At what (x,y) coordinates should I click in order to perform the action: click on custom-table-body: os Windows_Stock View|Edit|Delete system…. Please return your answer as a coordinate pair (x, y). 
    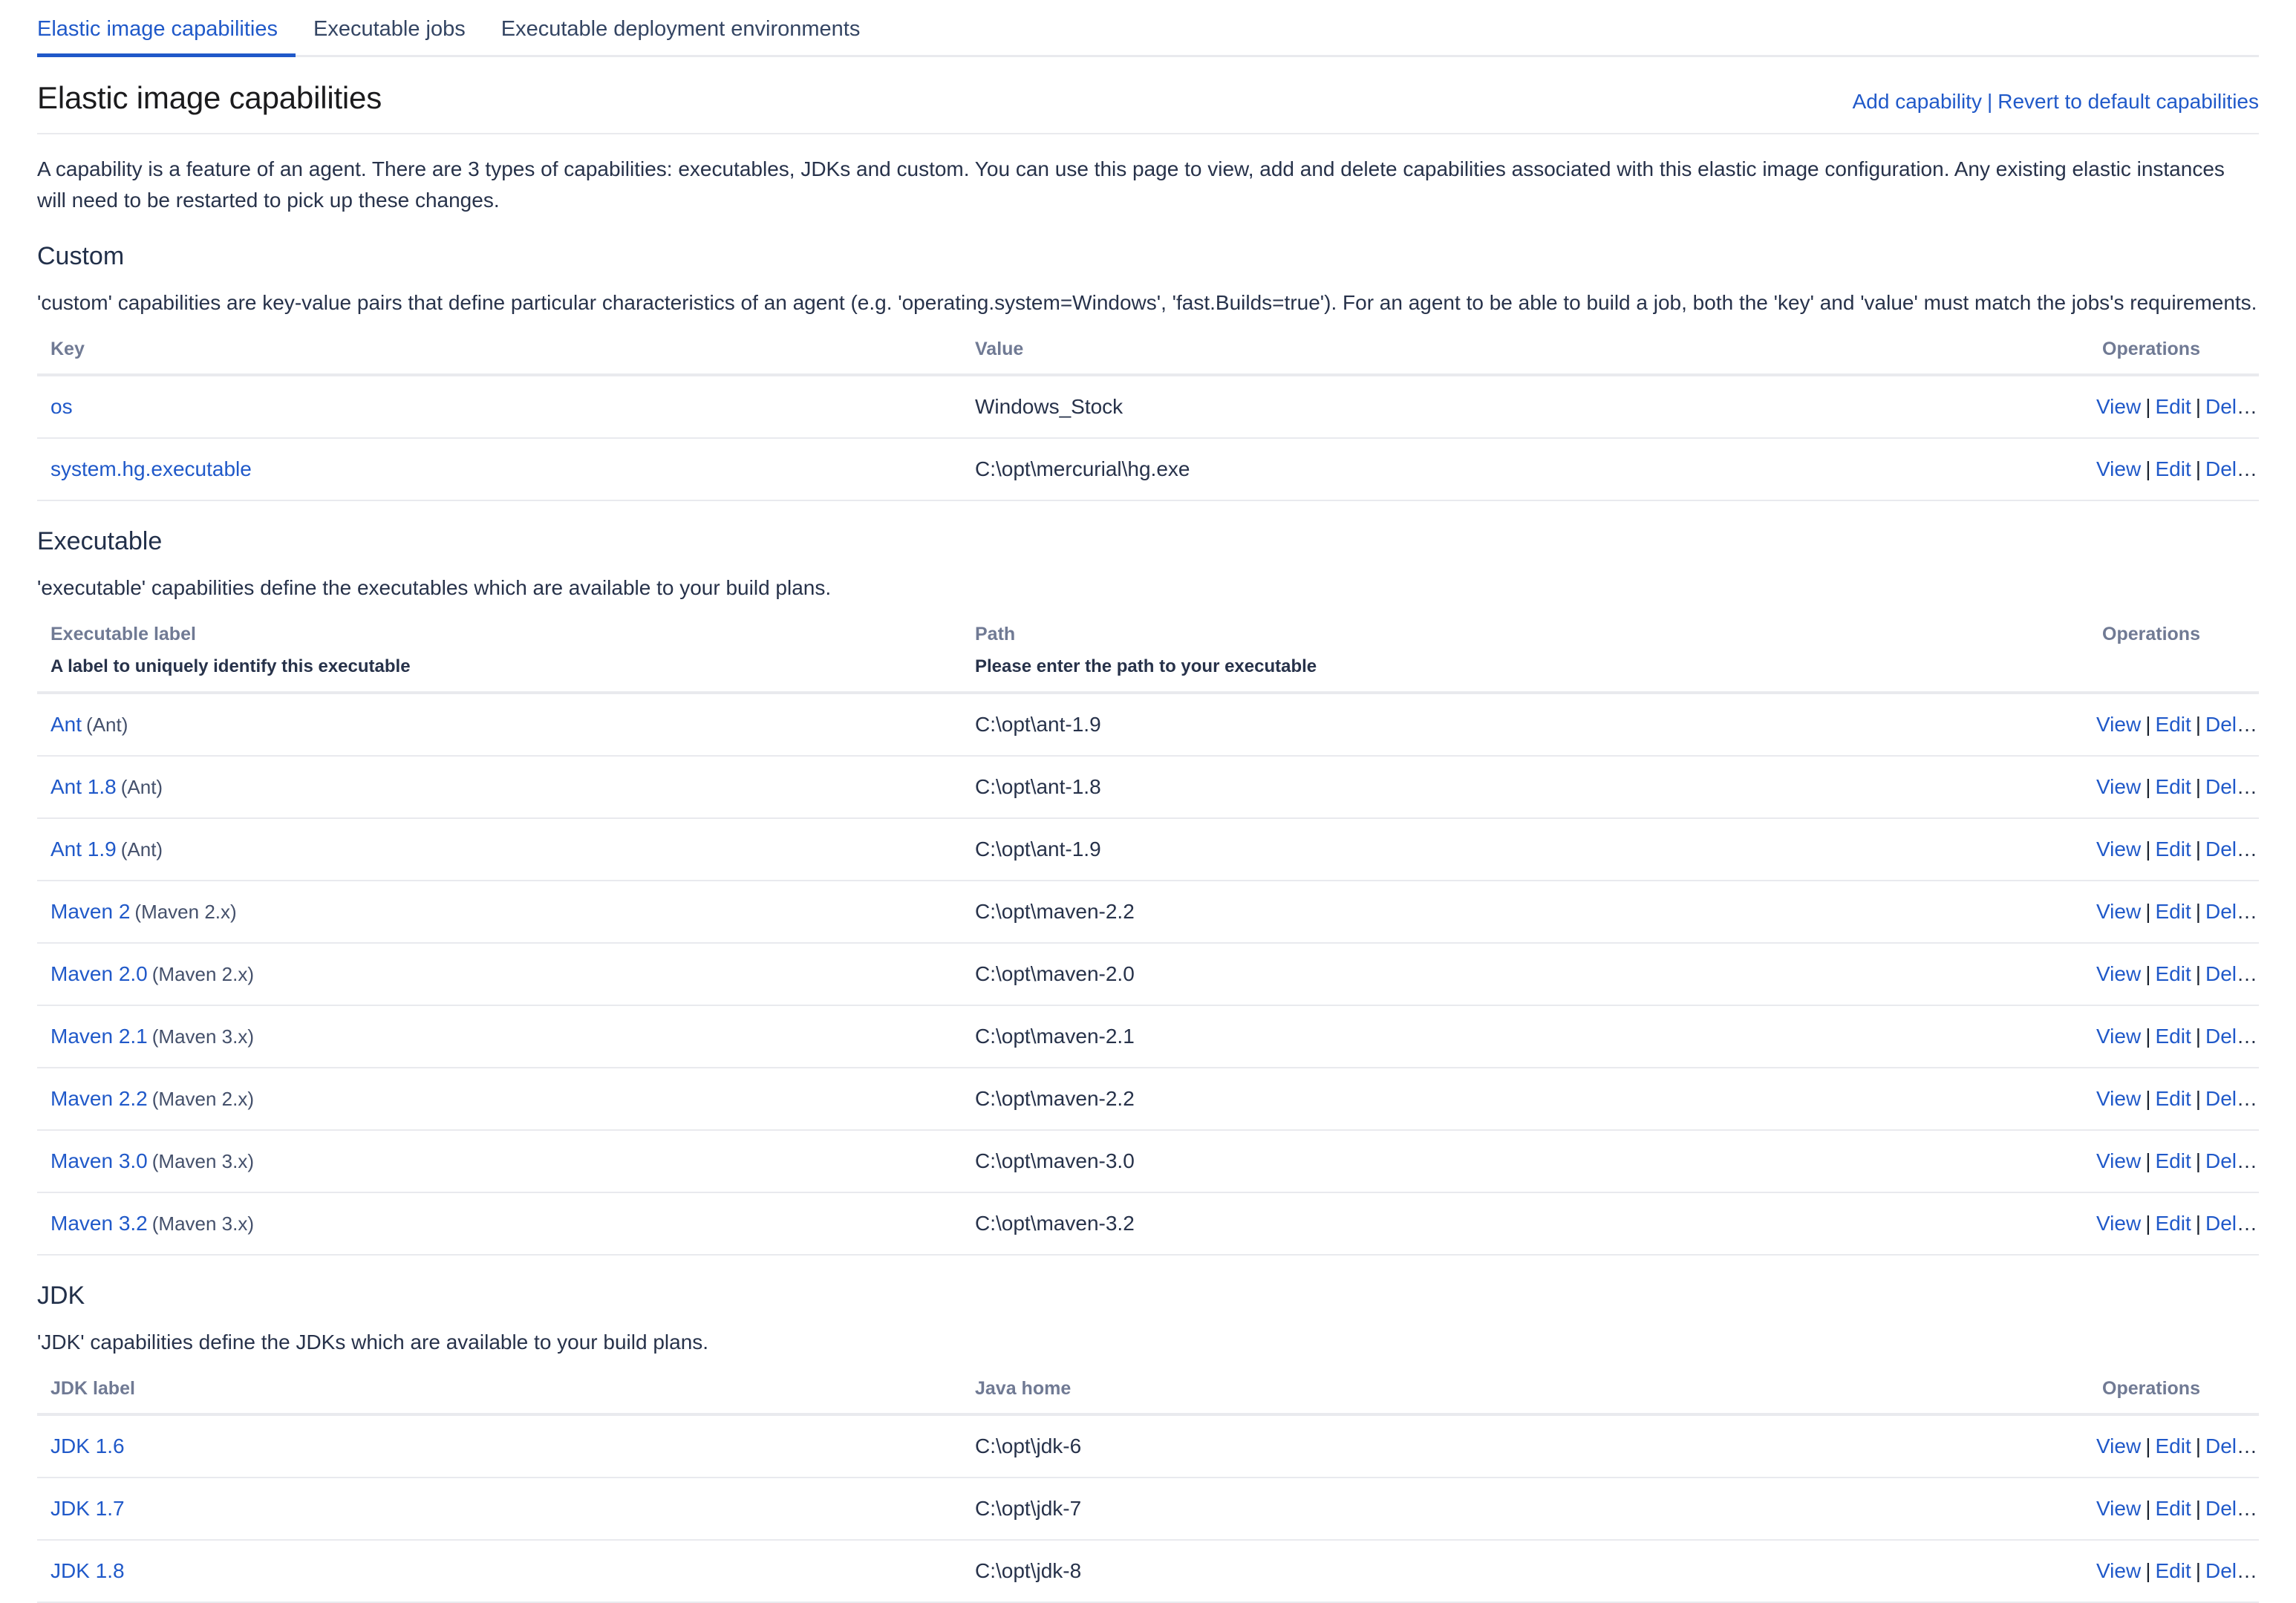
    Looking at the image, I should click on (1148, 438).